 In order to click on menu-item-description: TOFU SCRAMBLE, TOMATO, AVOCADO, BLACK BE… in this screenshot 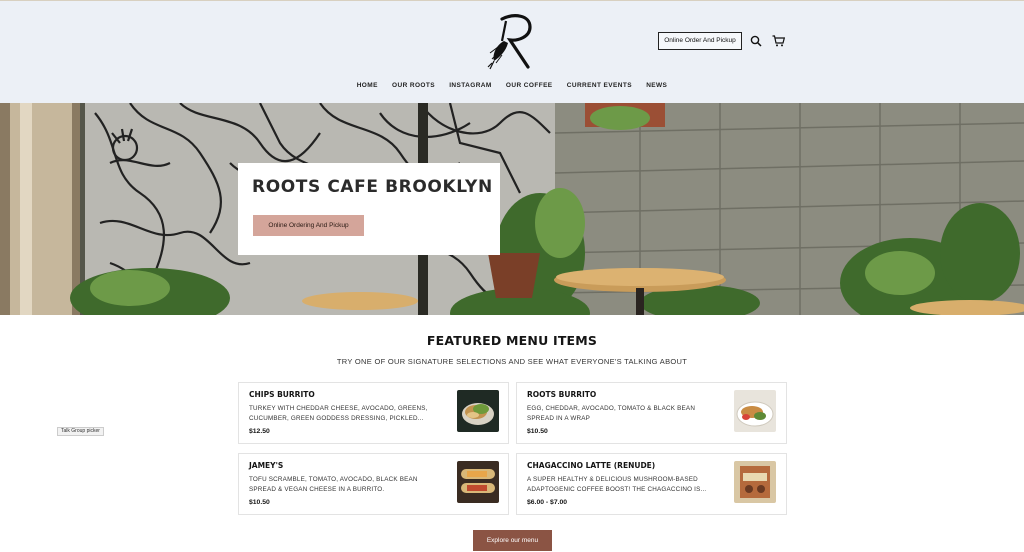, I will do `click(333, 484)`.